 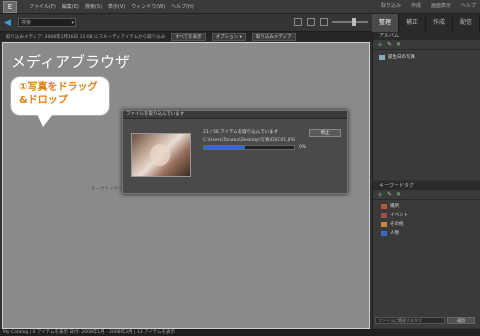 I want to click on tag-label: その他, so click(x=397, y=224).